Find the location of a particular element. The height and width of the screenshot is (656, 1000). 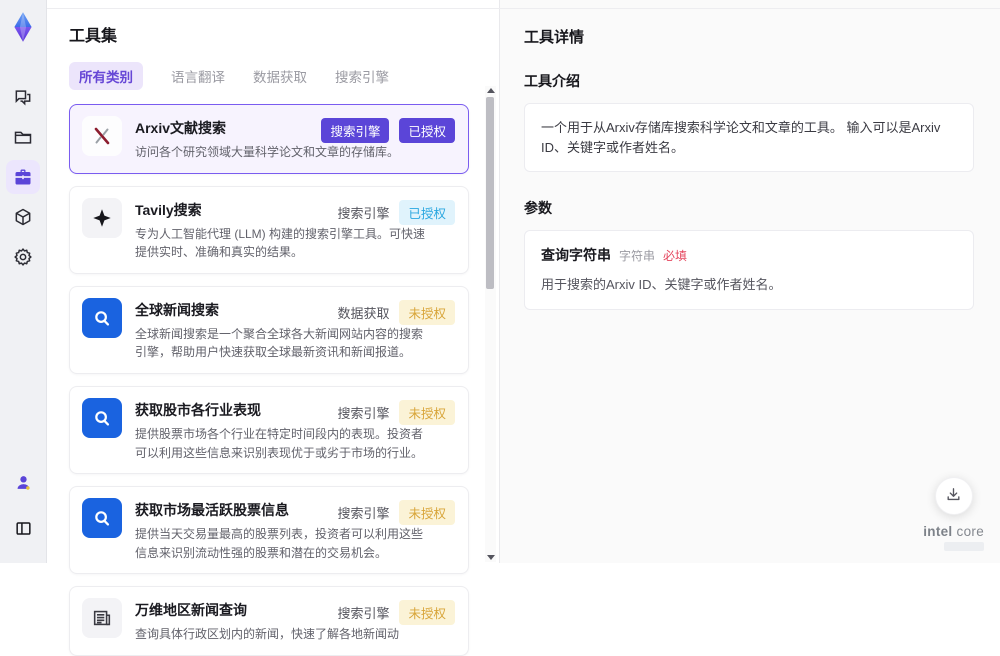

sidebar-item-chat is located at coordinates (23, 97).